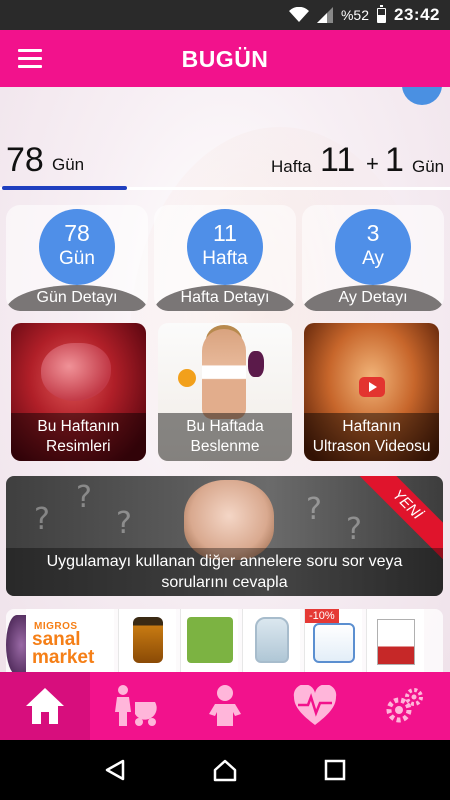 The width and height of the screenshot is (450, 800). What do you see at coordinates (186, 378) in the screenshot?
I see `pepper-image` at bounding box center [186, 378].